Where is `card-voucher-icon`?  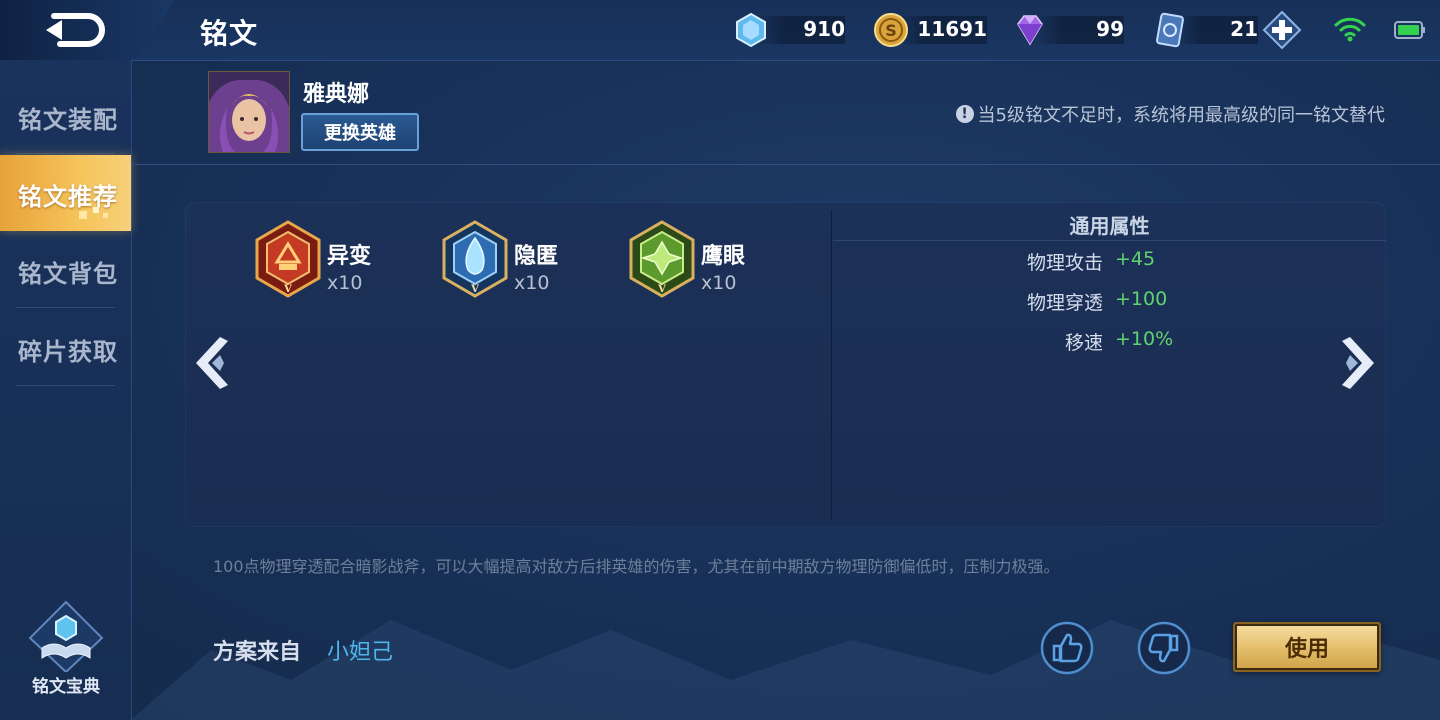 card-voucher-icon is located at coordinates (1170, 30).